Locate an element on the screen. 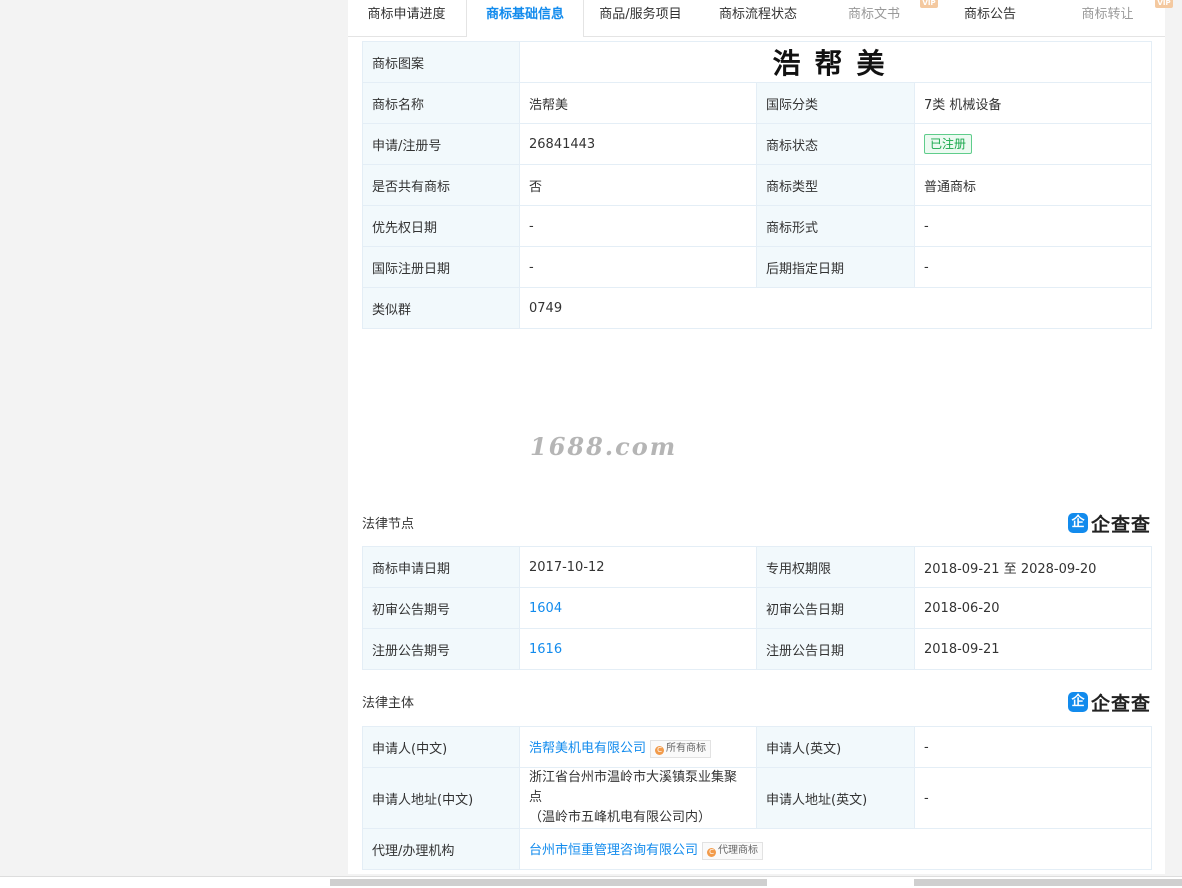 This screenshot has width=1182, height=888. registration-number: 26841443 is located at coordinates (638, 144).